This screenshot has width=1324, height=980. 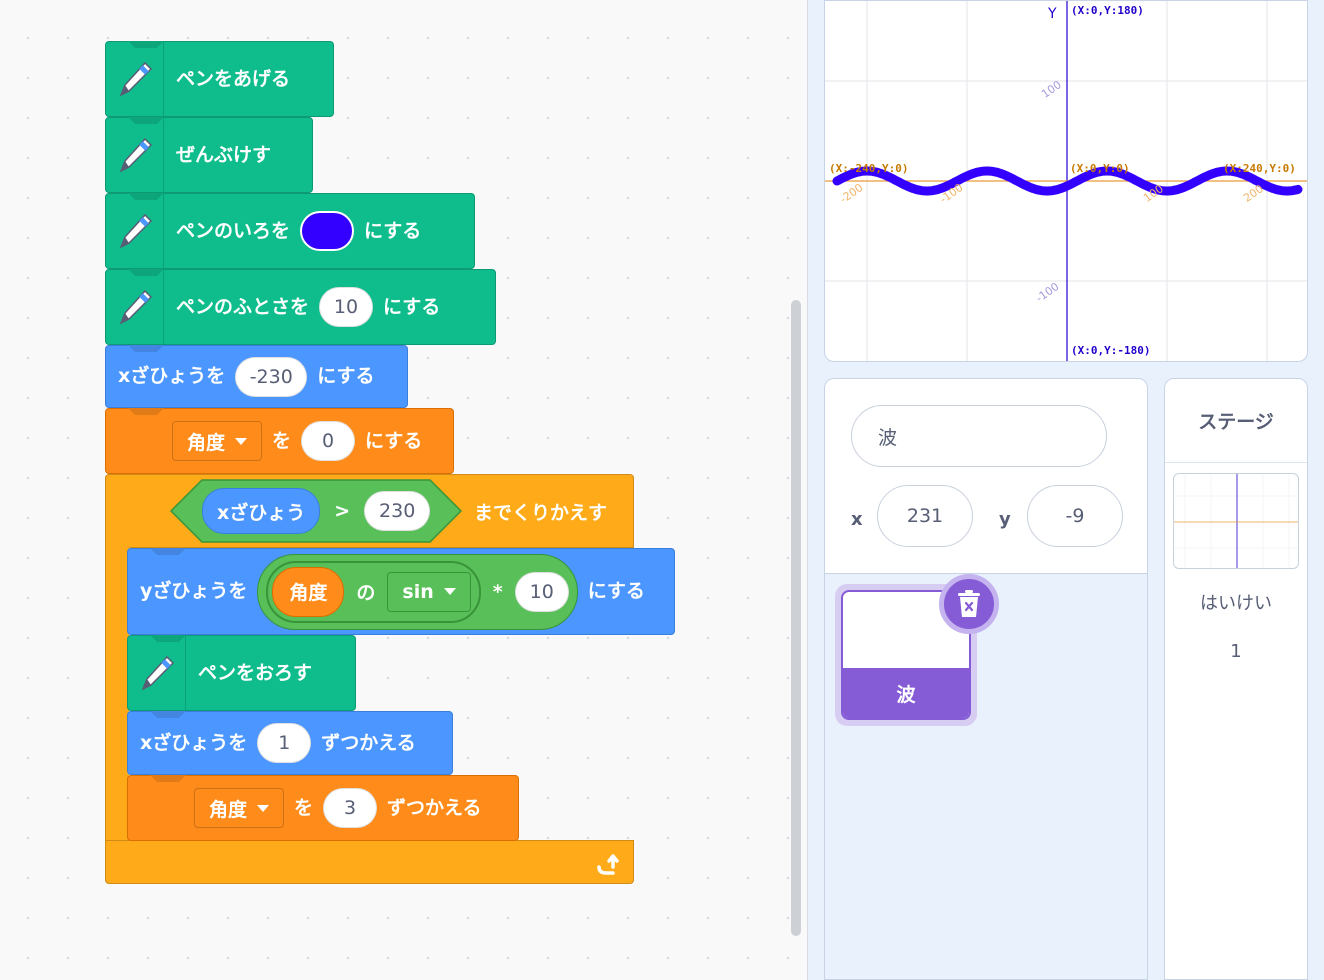 I want to click on trash-icon, so click(x=969, y=603).